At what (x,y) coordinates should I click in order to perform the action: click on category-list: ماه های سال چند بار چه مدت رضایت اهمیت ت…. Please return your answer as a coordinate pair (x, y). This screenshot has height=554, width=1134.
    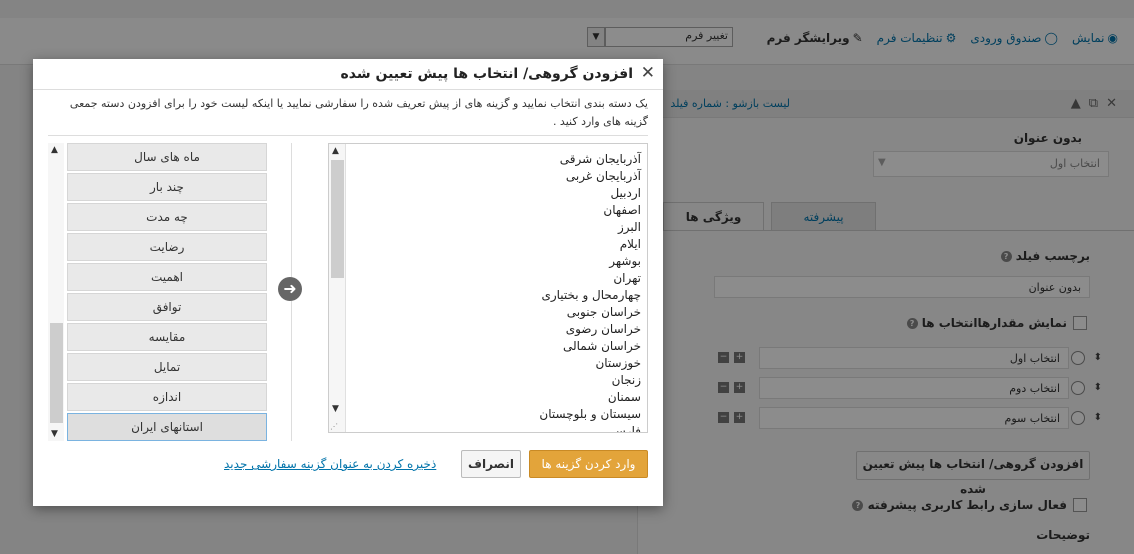
    Looking at the image, I should click on (158, 292).